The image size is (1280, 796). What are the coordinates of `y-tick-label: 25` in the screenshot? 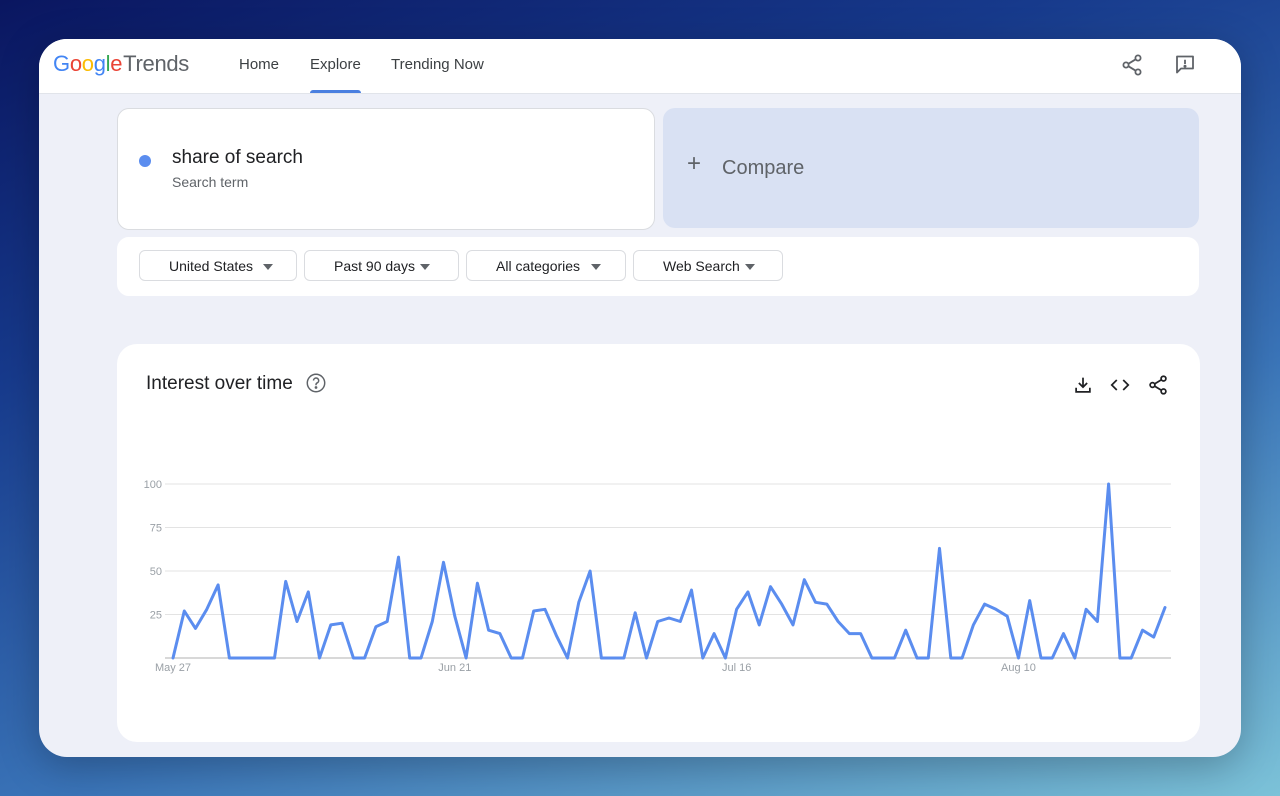 It's located at (156, 616).